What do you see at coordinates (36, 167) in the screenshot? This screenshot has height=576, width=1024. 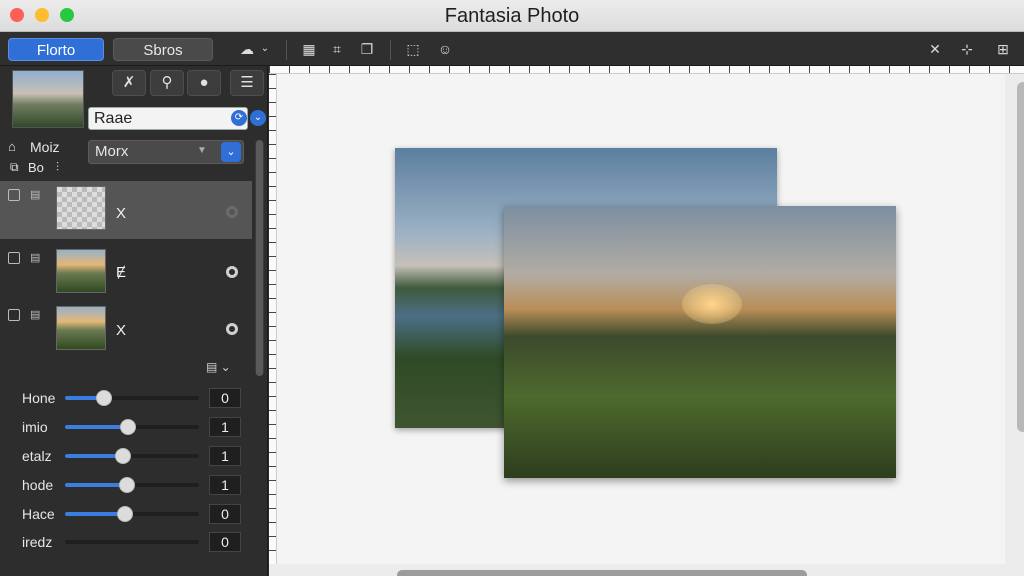 I see `blend-mode-label: Bo` at bounding box center [36, 167].